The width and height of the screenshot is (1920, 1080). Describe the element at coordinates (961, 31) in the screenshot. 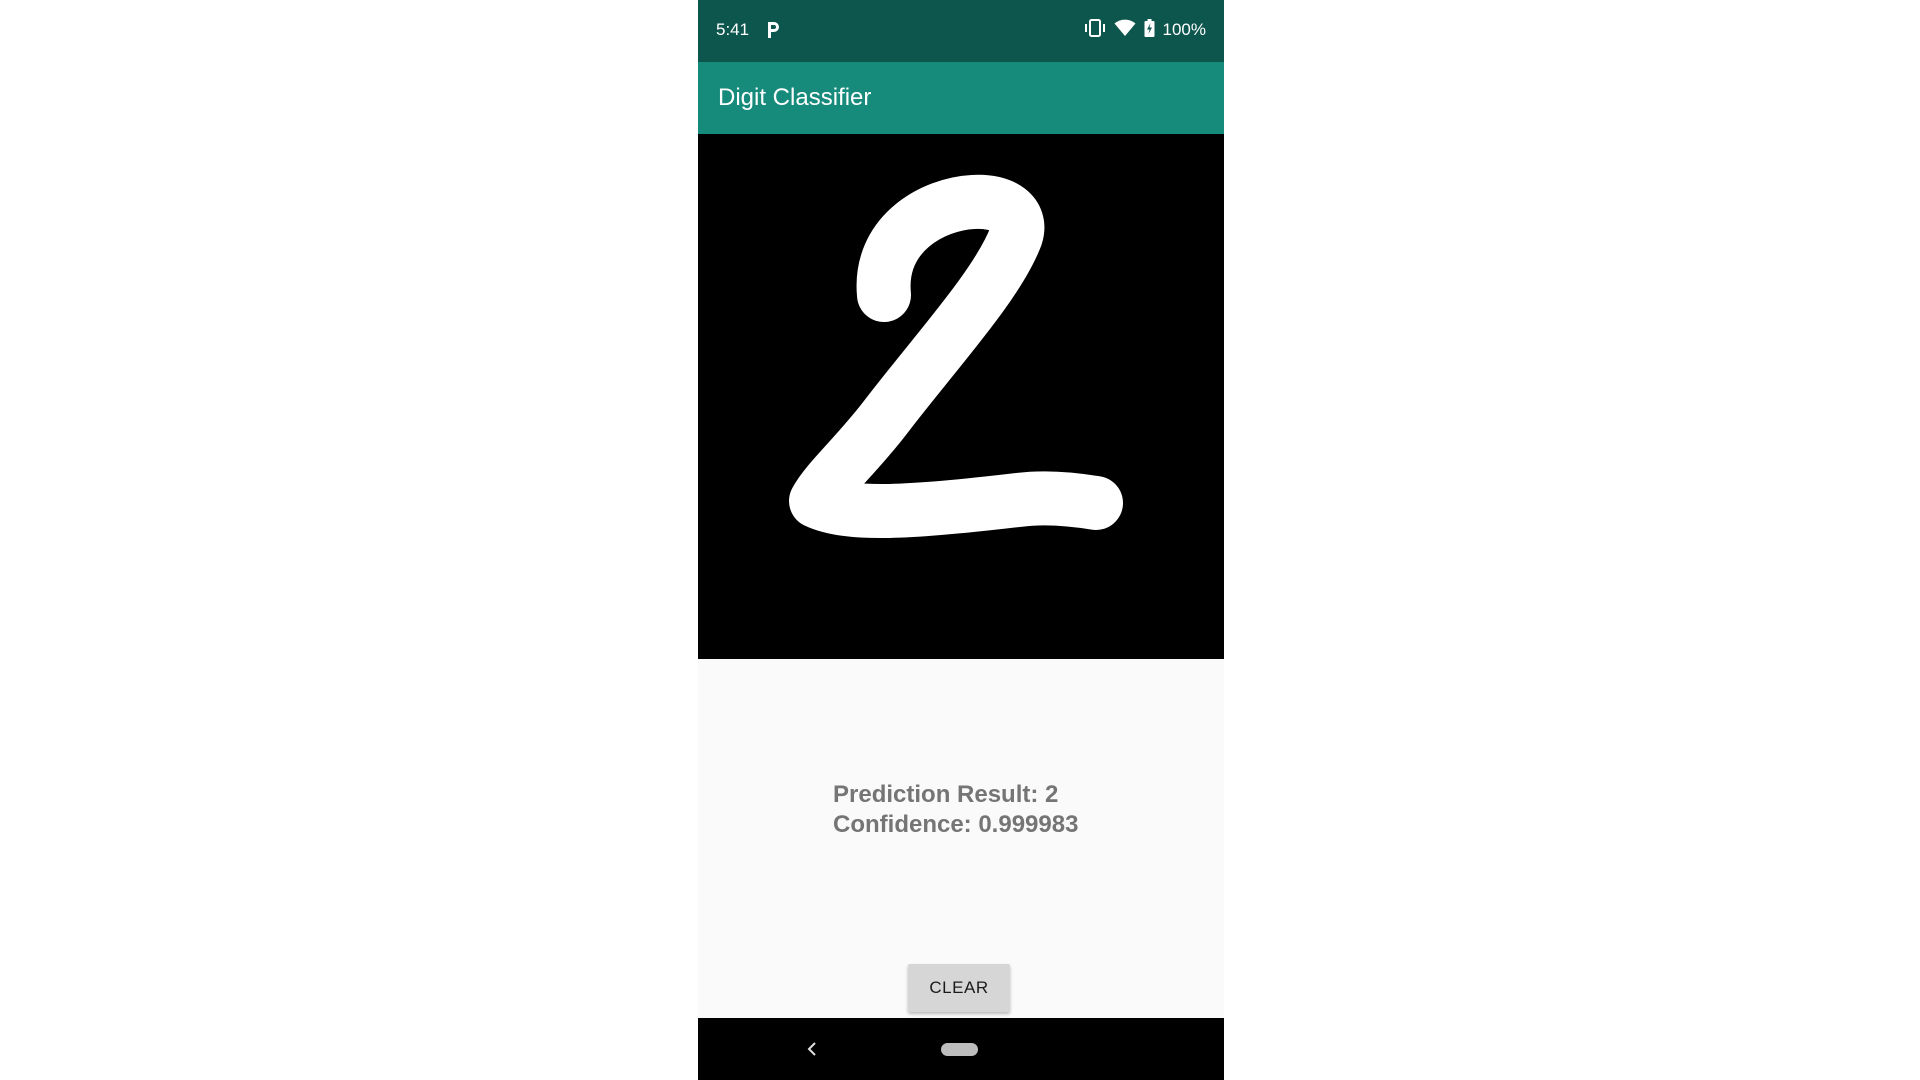

I see `status-bar: 5:41 100%` at that location.